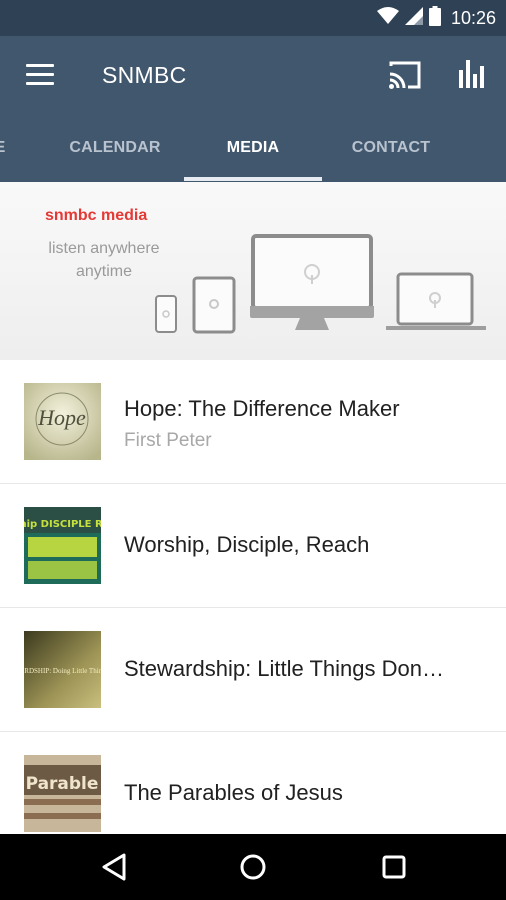 This screenshot has height=900, width=506. Describe the element at coordinates (413, 18) in the screenshot. I see `signal-icon` at that location.